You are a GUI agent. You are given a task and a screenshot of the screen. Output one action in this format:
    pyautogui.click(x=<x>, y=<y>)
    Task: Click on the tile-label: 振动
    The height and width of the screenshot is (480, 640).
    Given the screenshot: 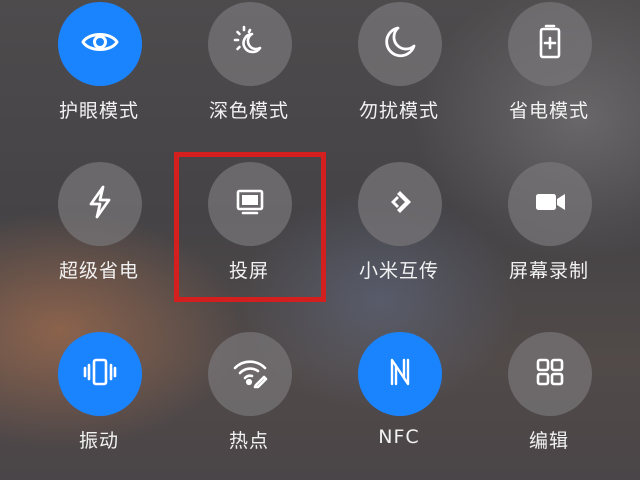 What is the action you would take?
    pyautogui.click(x=98, y=441)
    